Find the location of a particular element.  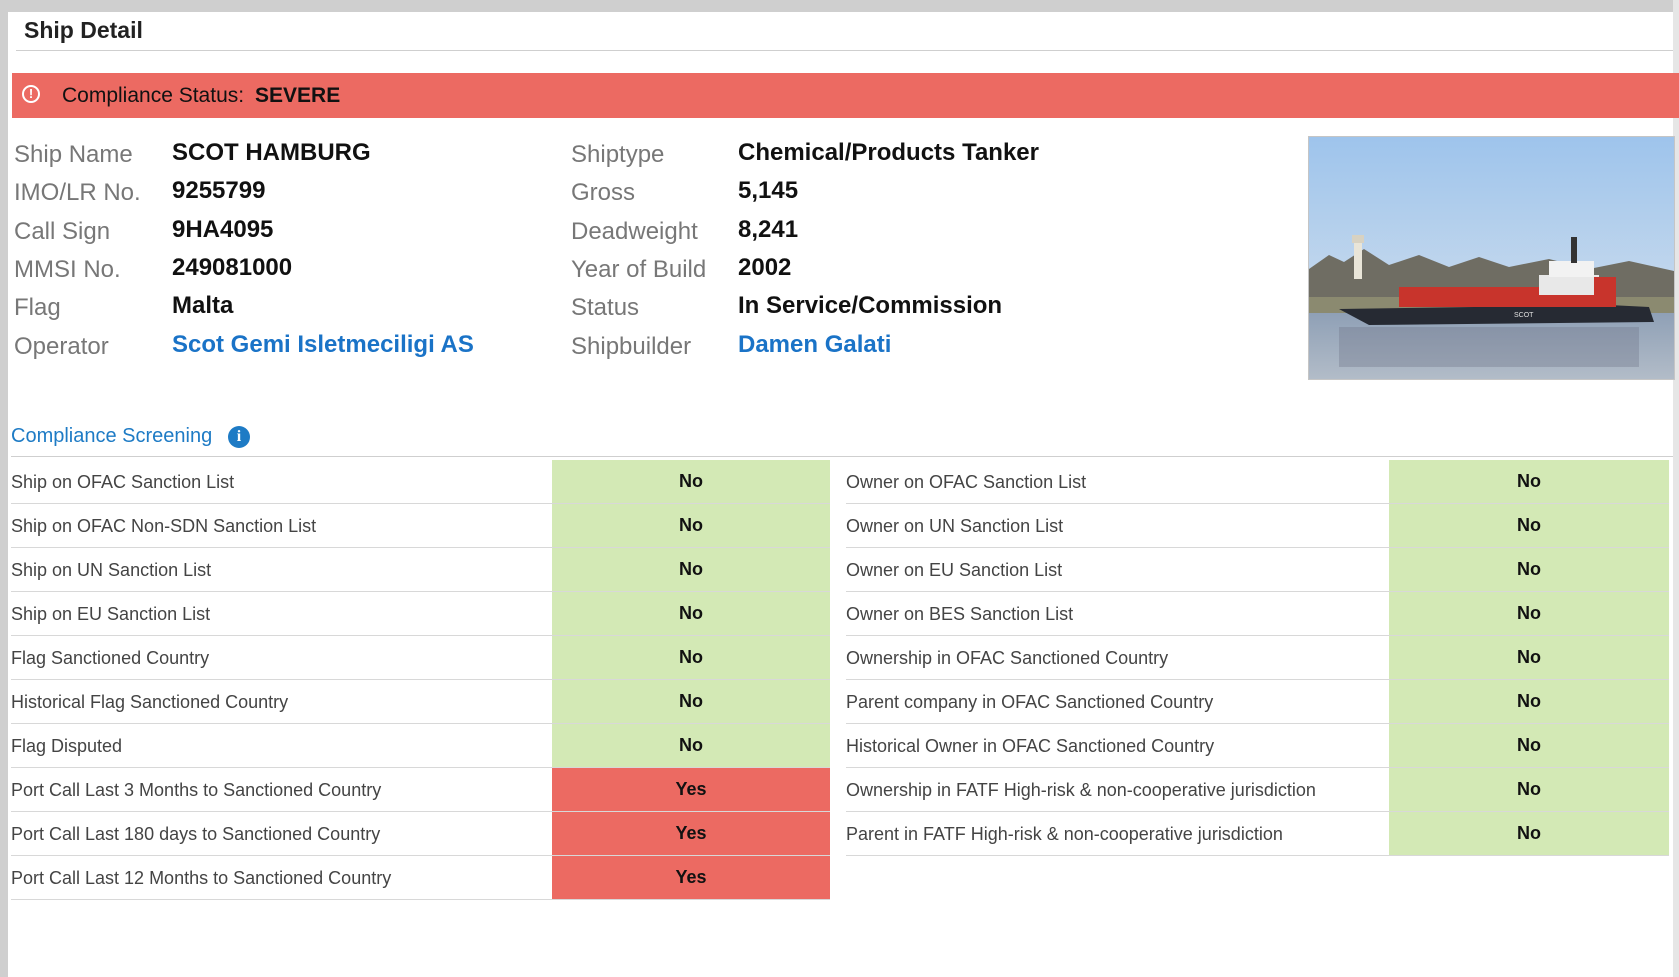

info-value-flag: Malta is located at coordinates (203, 306).